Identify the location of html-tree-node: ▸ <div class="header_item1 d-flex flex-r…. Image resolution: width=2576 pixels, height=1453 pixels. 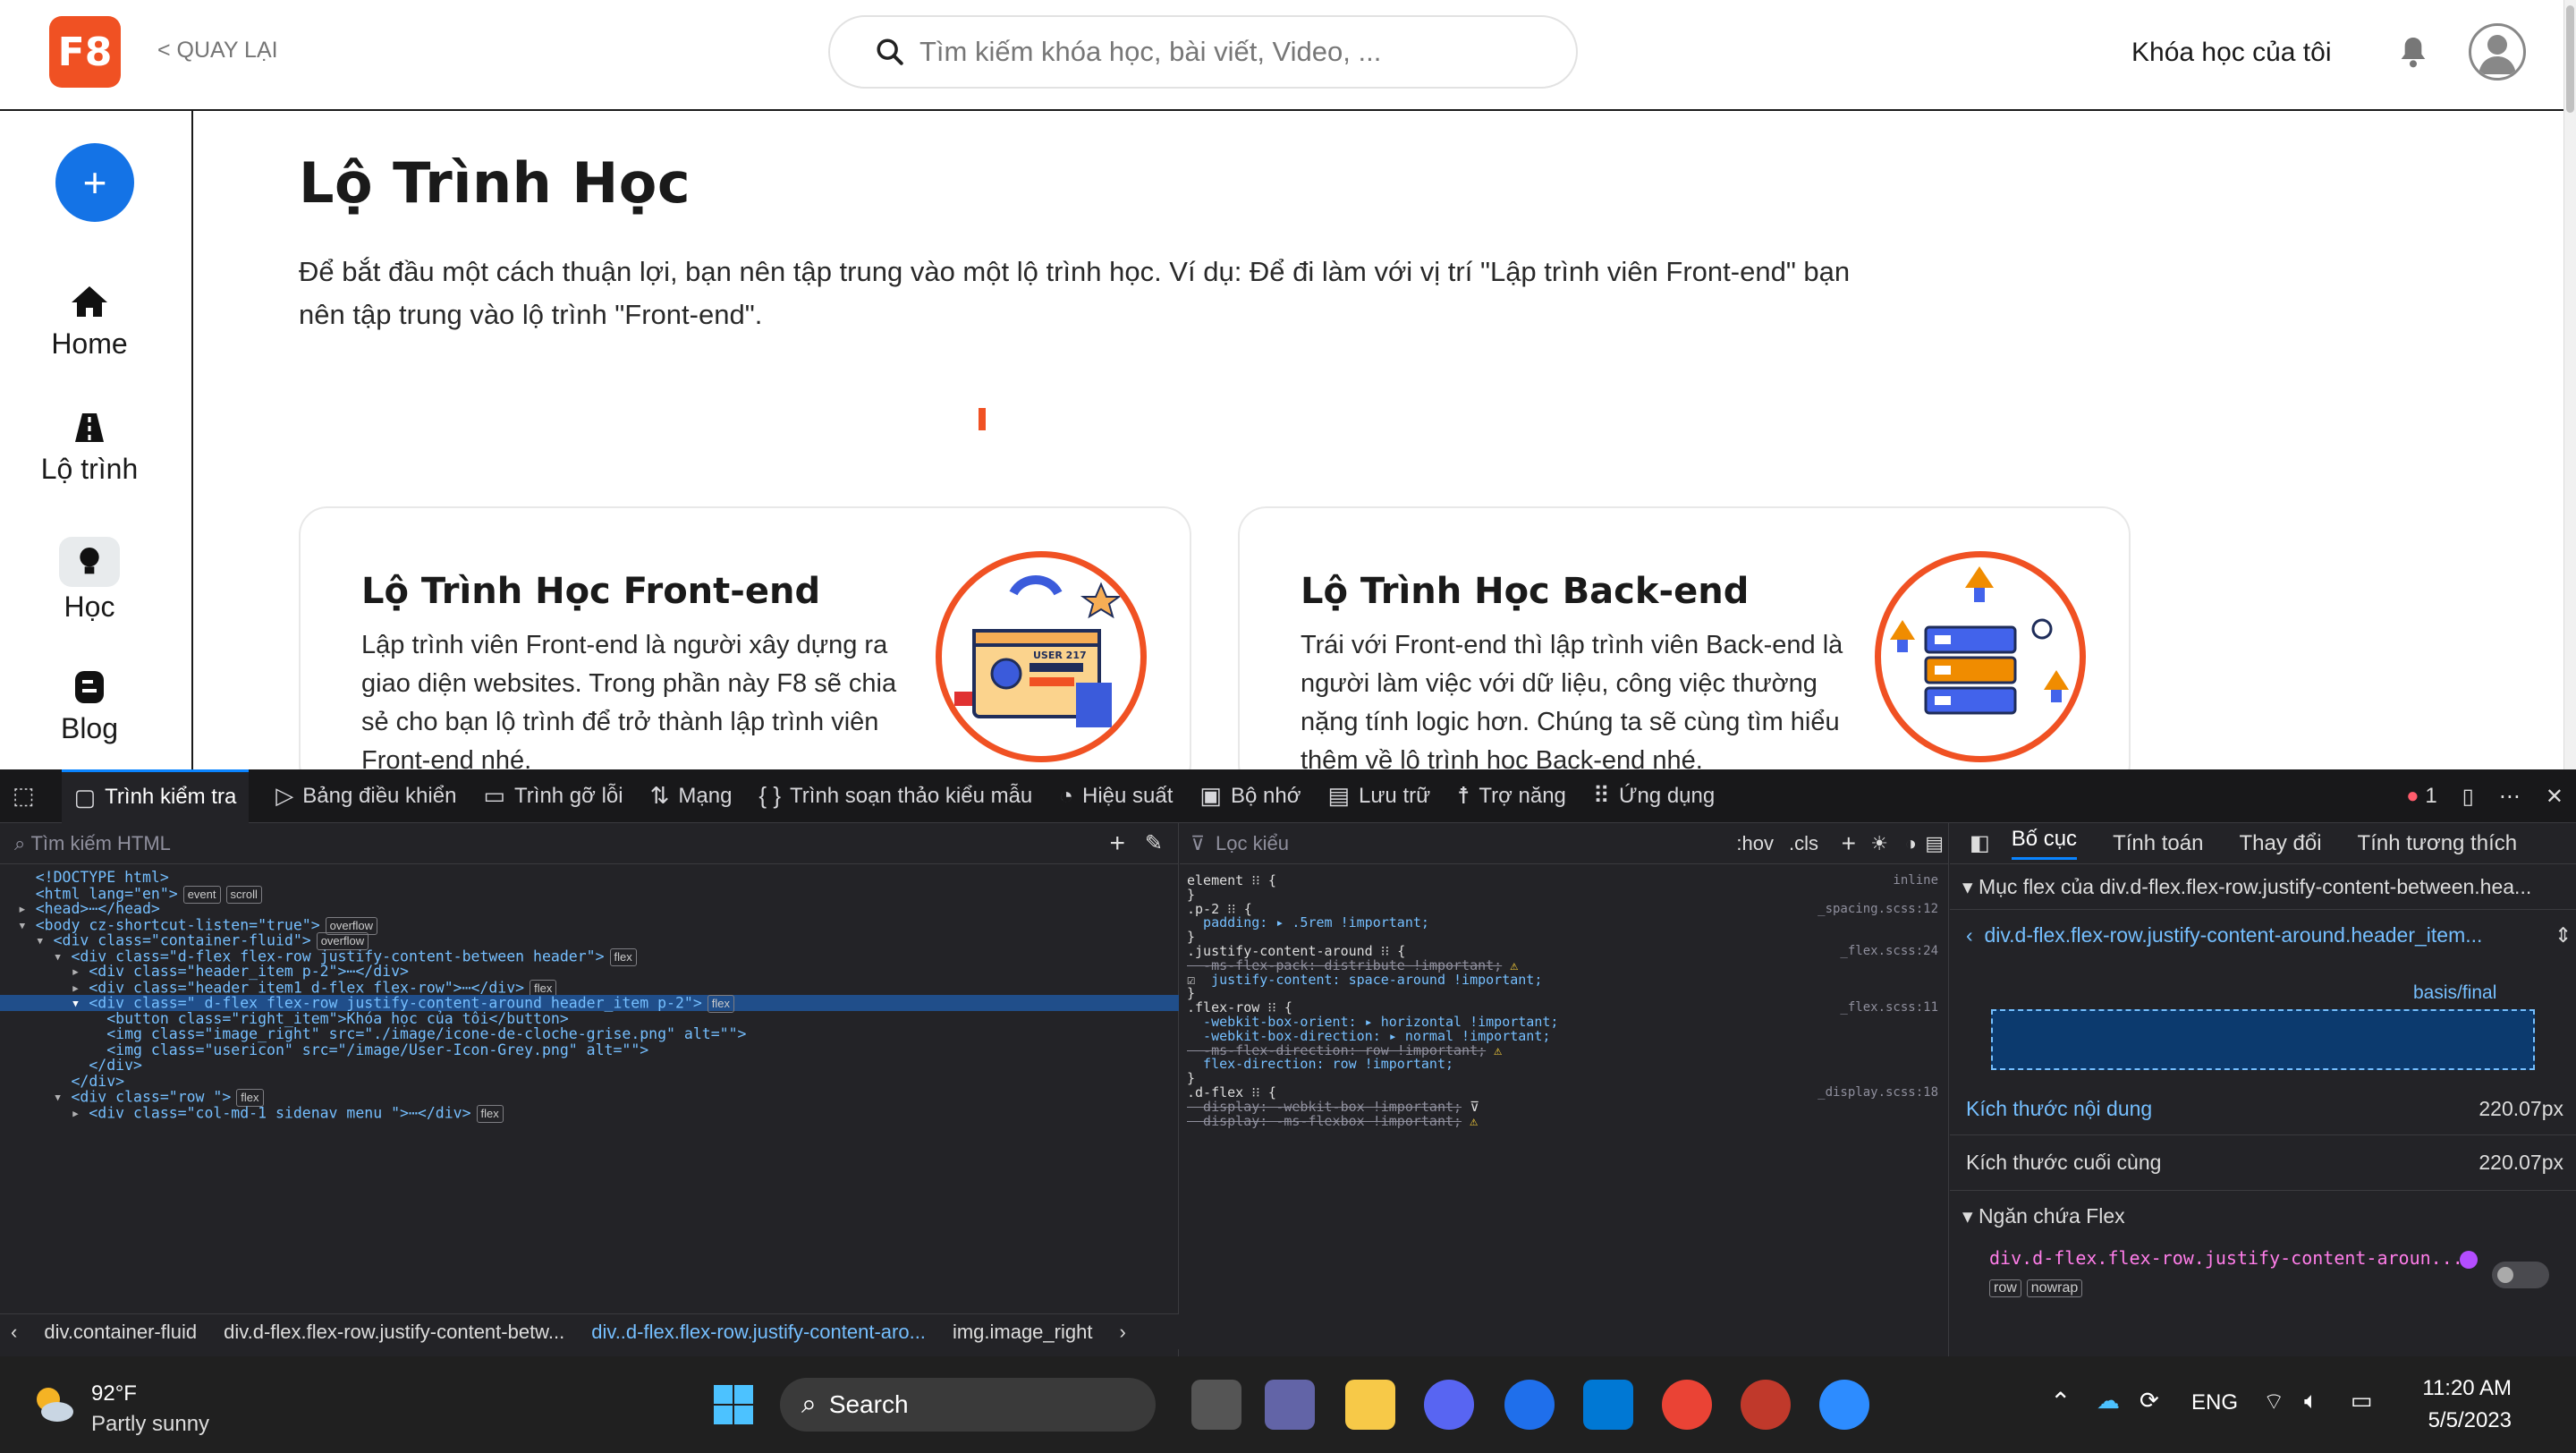
(589, 988).